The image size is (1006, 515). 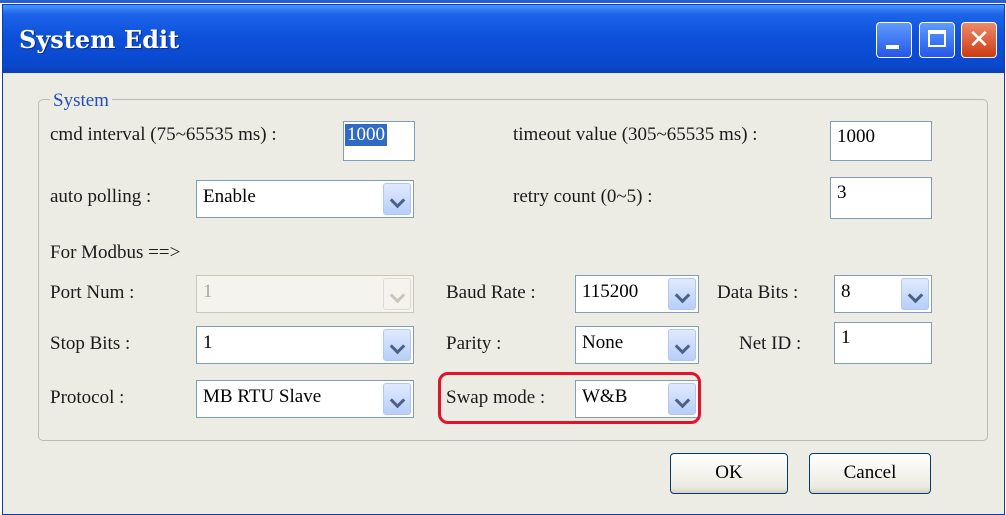 I want to click on screen-top-edge, so click(x=503, y=1).